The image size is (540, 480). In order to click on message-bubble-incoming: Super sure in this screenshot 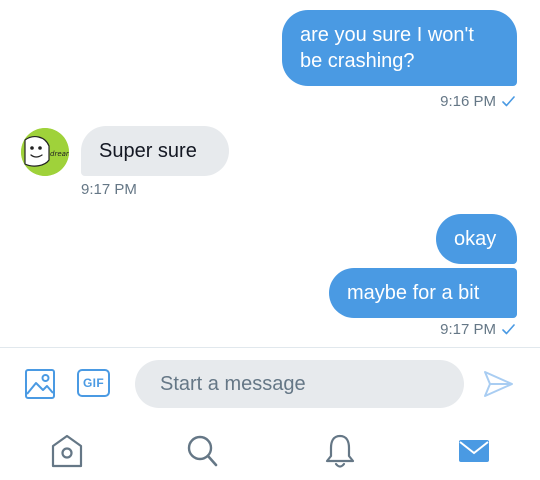, I will do `click(155, 151)`.